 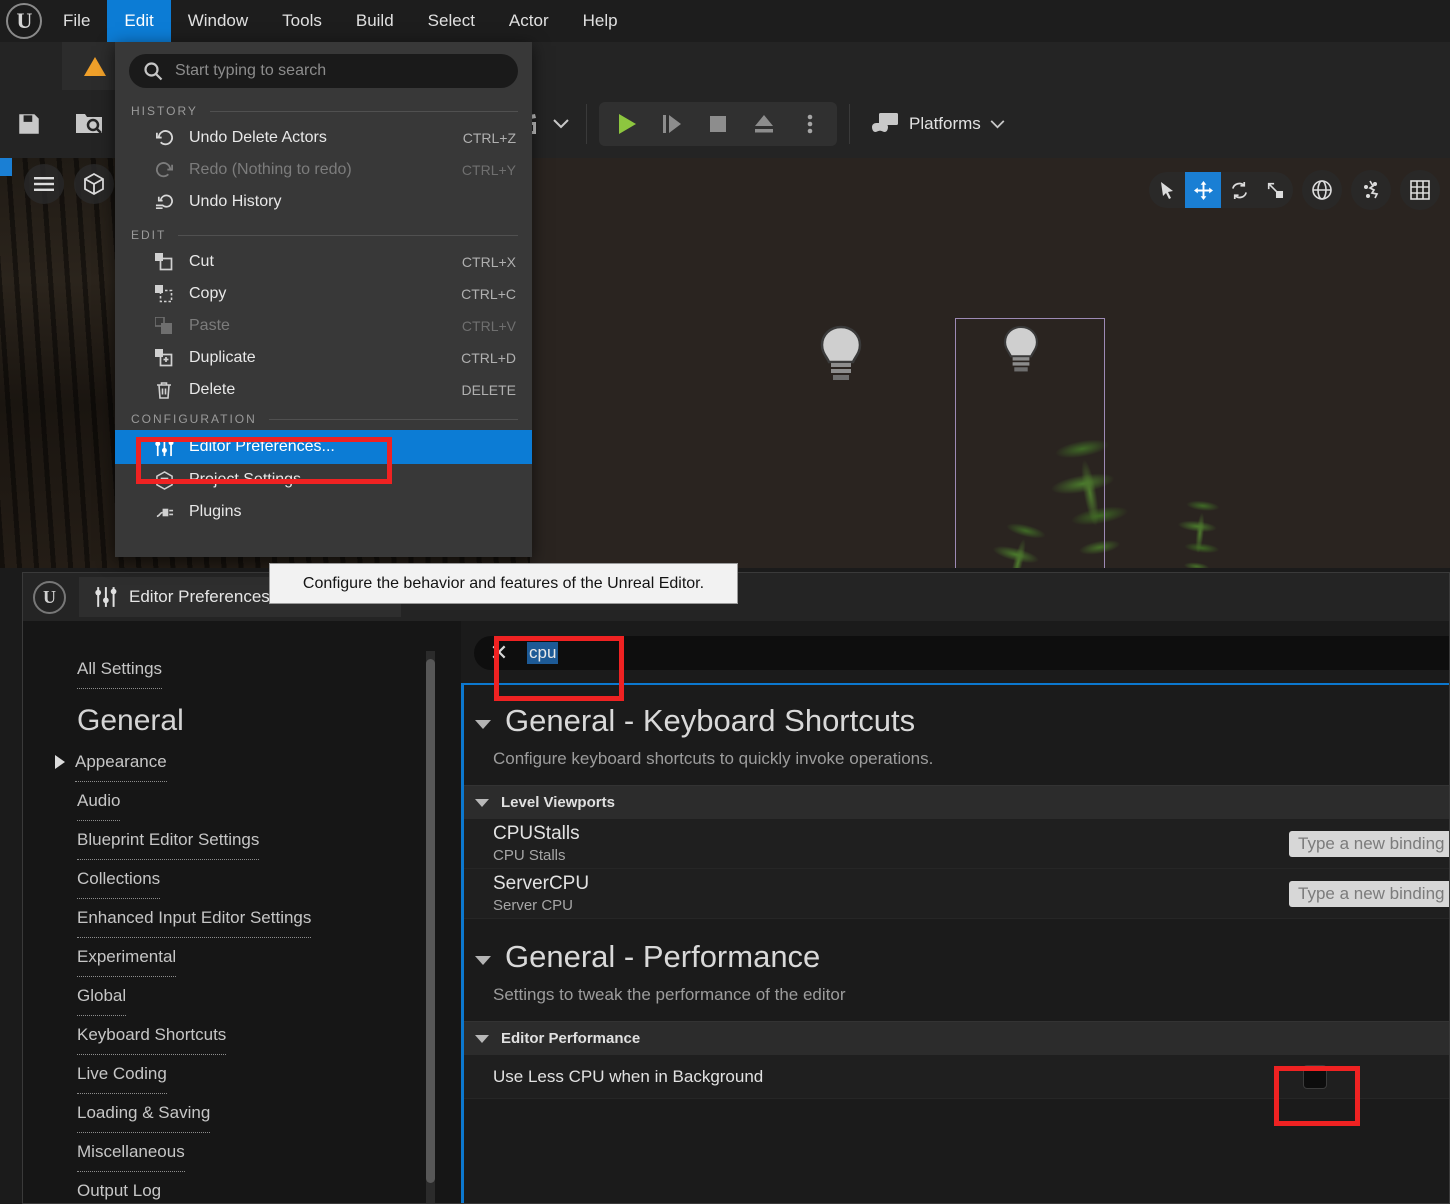 I want to click on play-options-overflow-icon, so click(x=810, y=124).